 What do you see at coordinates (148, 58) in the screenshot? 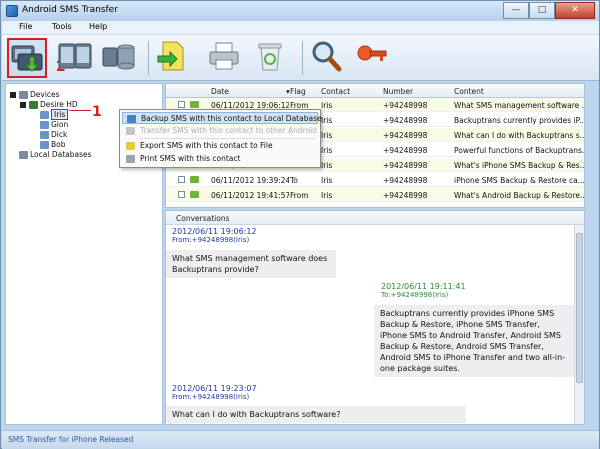
I see `toolbar-separator` at bounding box center [148, 58].